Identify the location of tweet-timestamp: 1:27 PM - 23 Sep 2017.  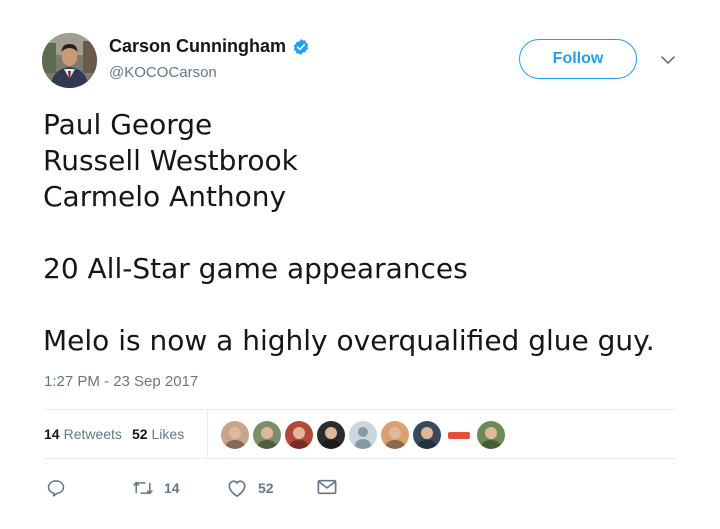
(121, 381).